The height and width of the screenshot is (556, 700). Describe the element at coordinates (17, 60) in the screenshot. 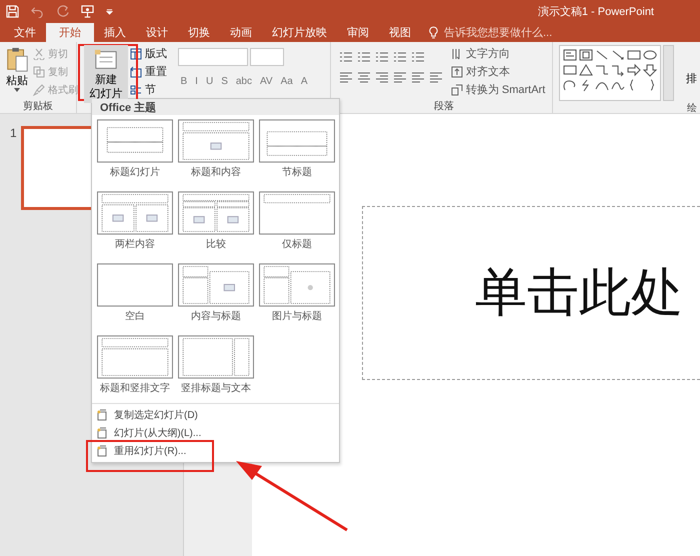

I see `clipboard-icon` at that location.